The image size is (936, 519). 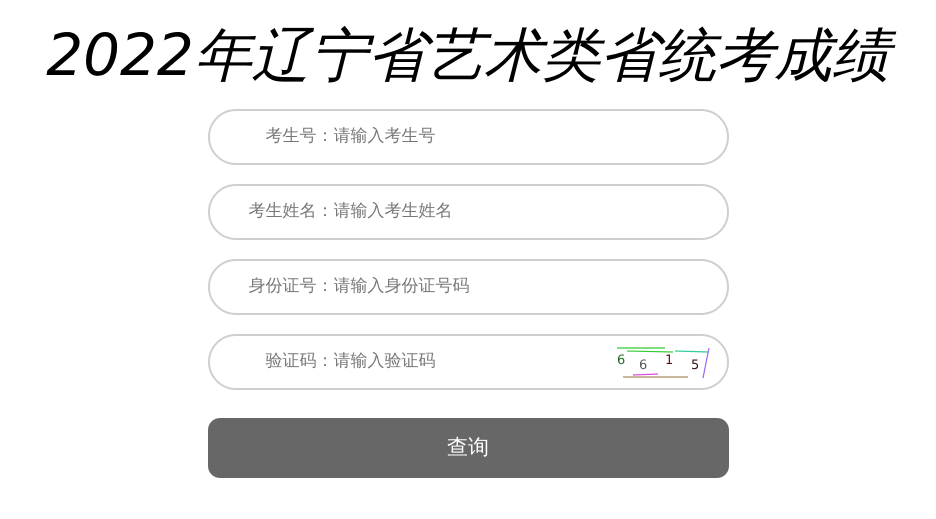 What do you see at coordinates (291, 286) in the screenshot?
I see `field-label: 身份证号：` at bounding box center [291, 286].